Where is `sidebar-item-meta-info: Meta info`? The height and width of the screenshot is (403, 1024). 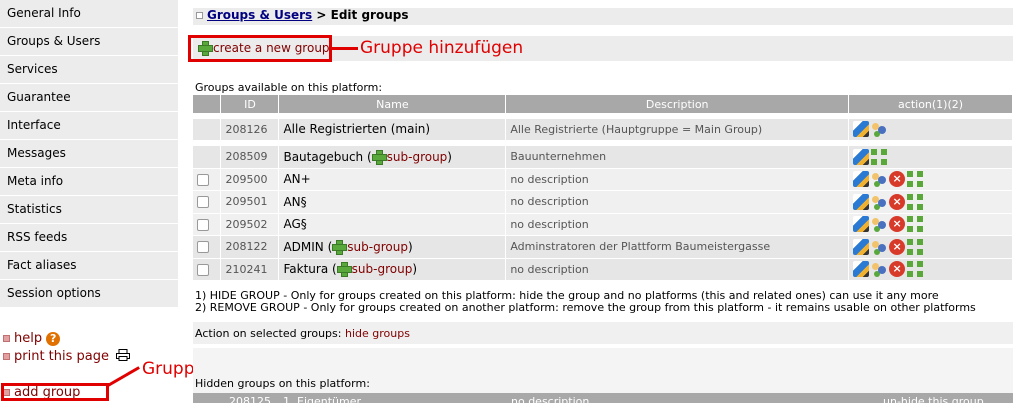 sidebar-item-meta-info: Meta info is located at coordinates (89, 182).